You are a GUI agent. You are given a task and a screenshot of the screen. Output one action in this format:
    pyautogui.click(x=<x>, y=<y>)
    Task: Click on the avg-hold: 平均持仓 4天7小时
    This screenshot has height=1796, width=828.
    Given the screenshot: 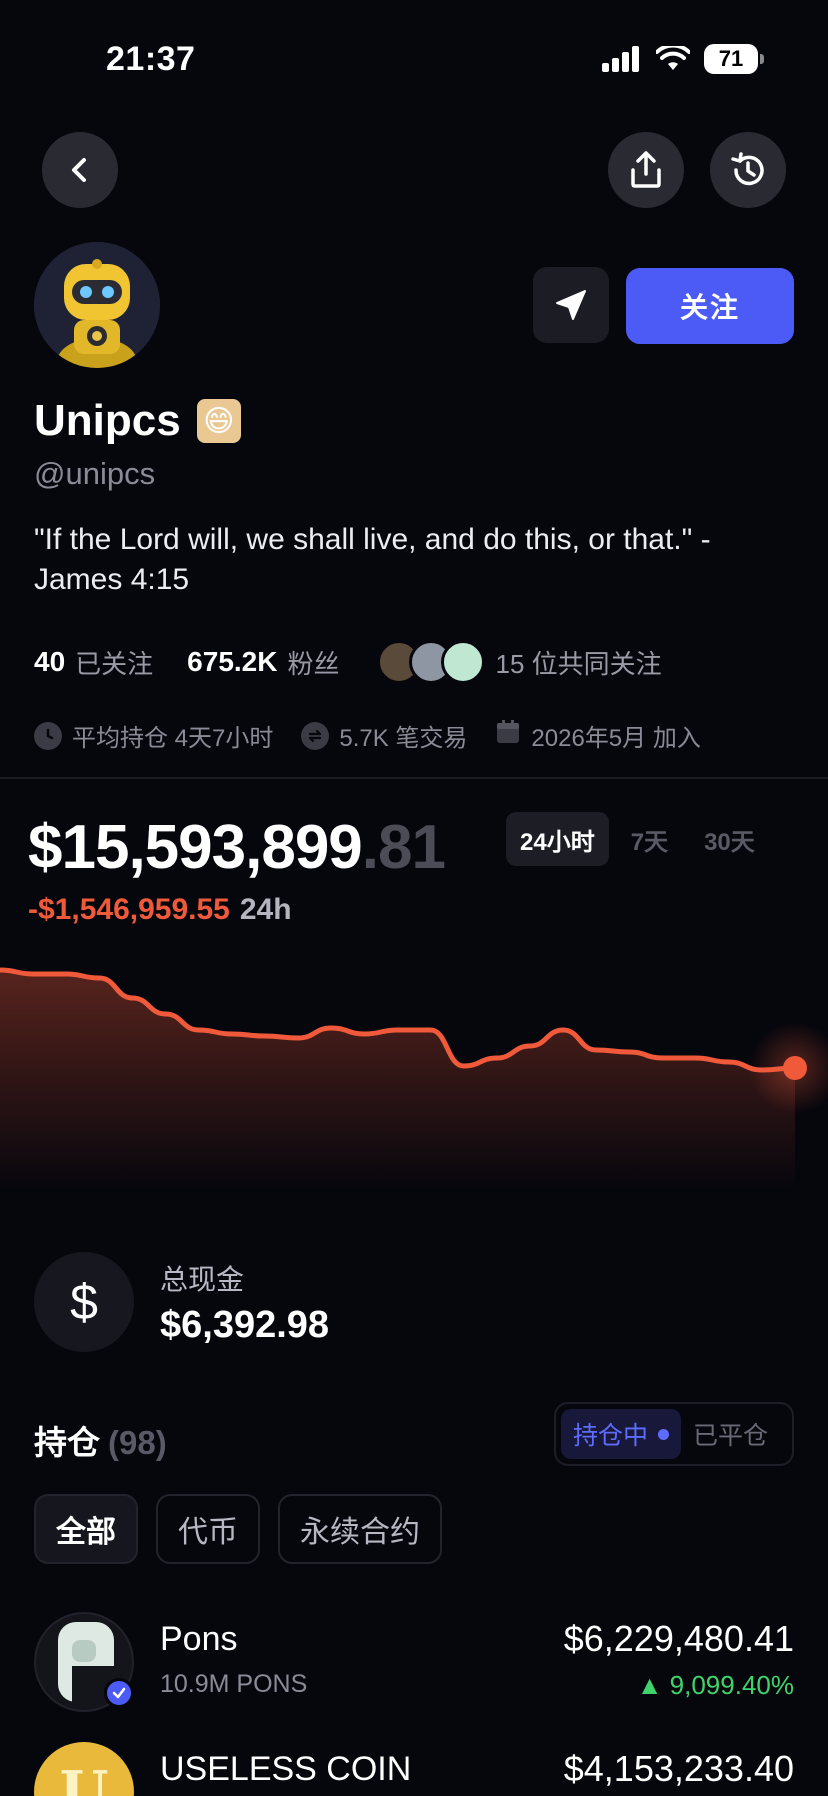 What is the action you would take?
    pyautogui.click(x=153, y=735)
    